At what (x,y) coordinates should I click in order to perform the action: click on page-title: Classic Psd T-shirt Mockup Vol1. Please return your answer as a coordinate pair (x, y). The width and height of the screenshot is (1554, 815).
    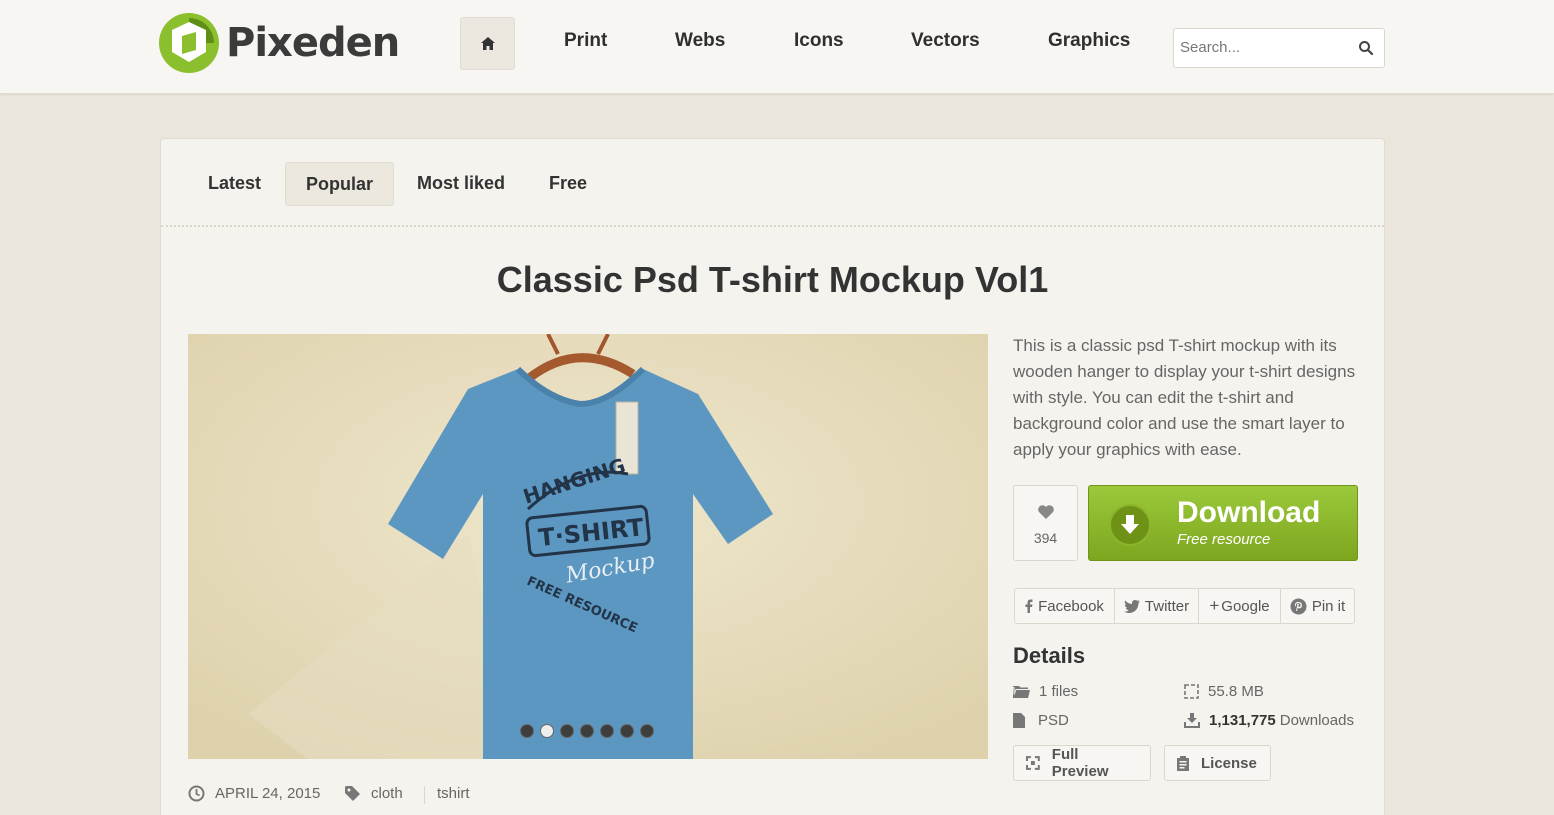
    Looking at the image, I should click on (772, 279).